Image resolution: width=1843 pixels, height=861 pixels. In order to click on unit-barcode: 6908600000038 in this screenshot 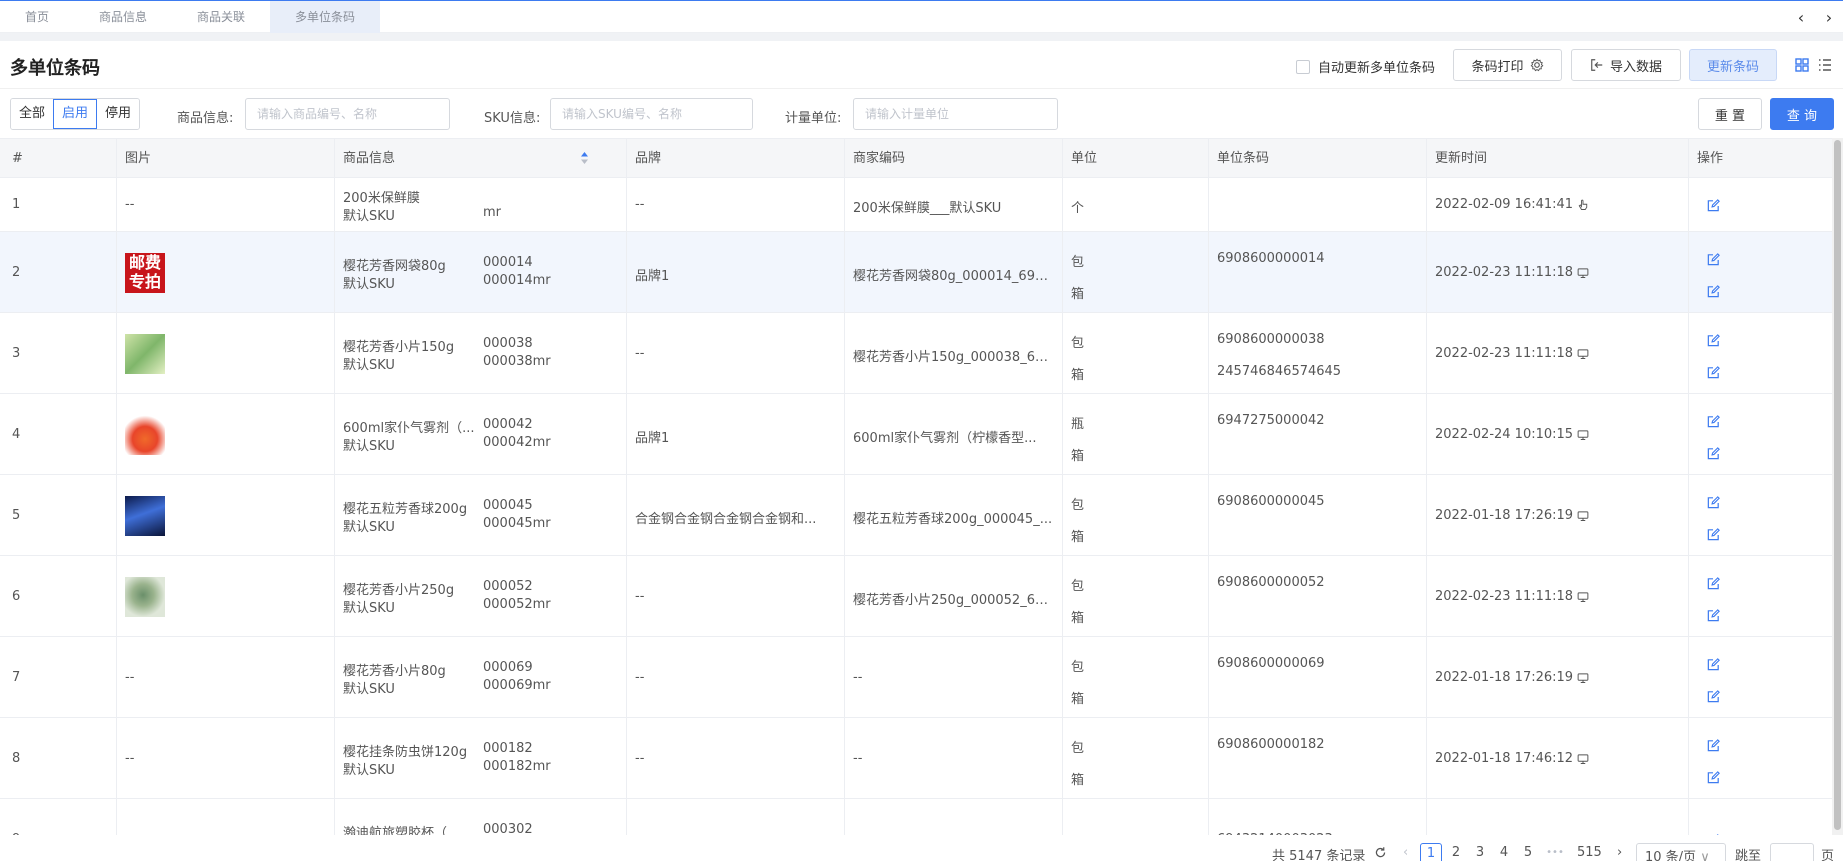, I will do `click(1271, 339)`.